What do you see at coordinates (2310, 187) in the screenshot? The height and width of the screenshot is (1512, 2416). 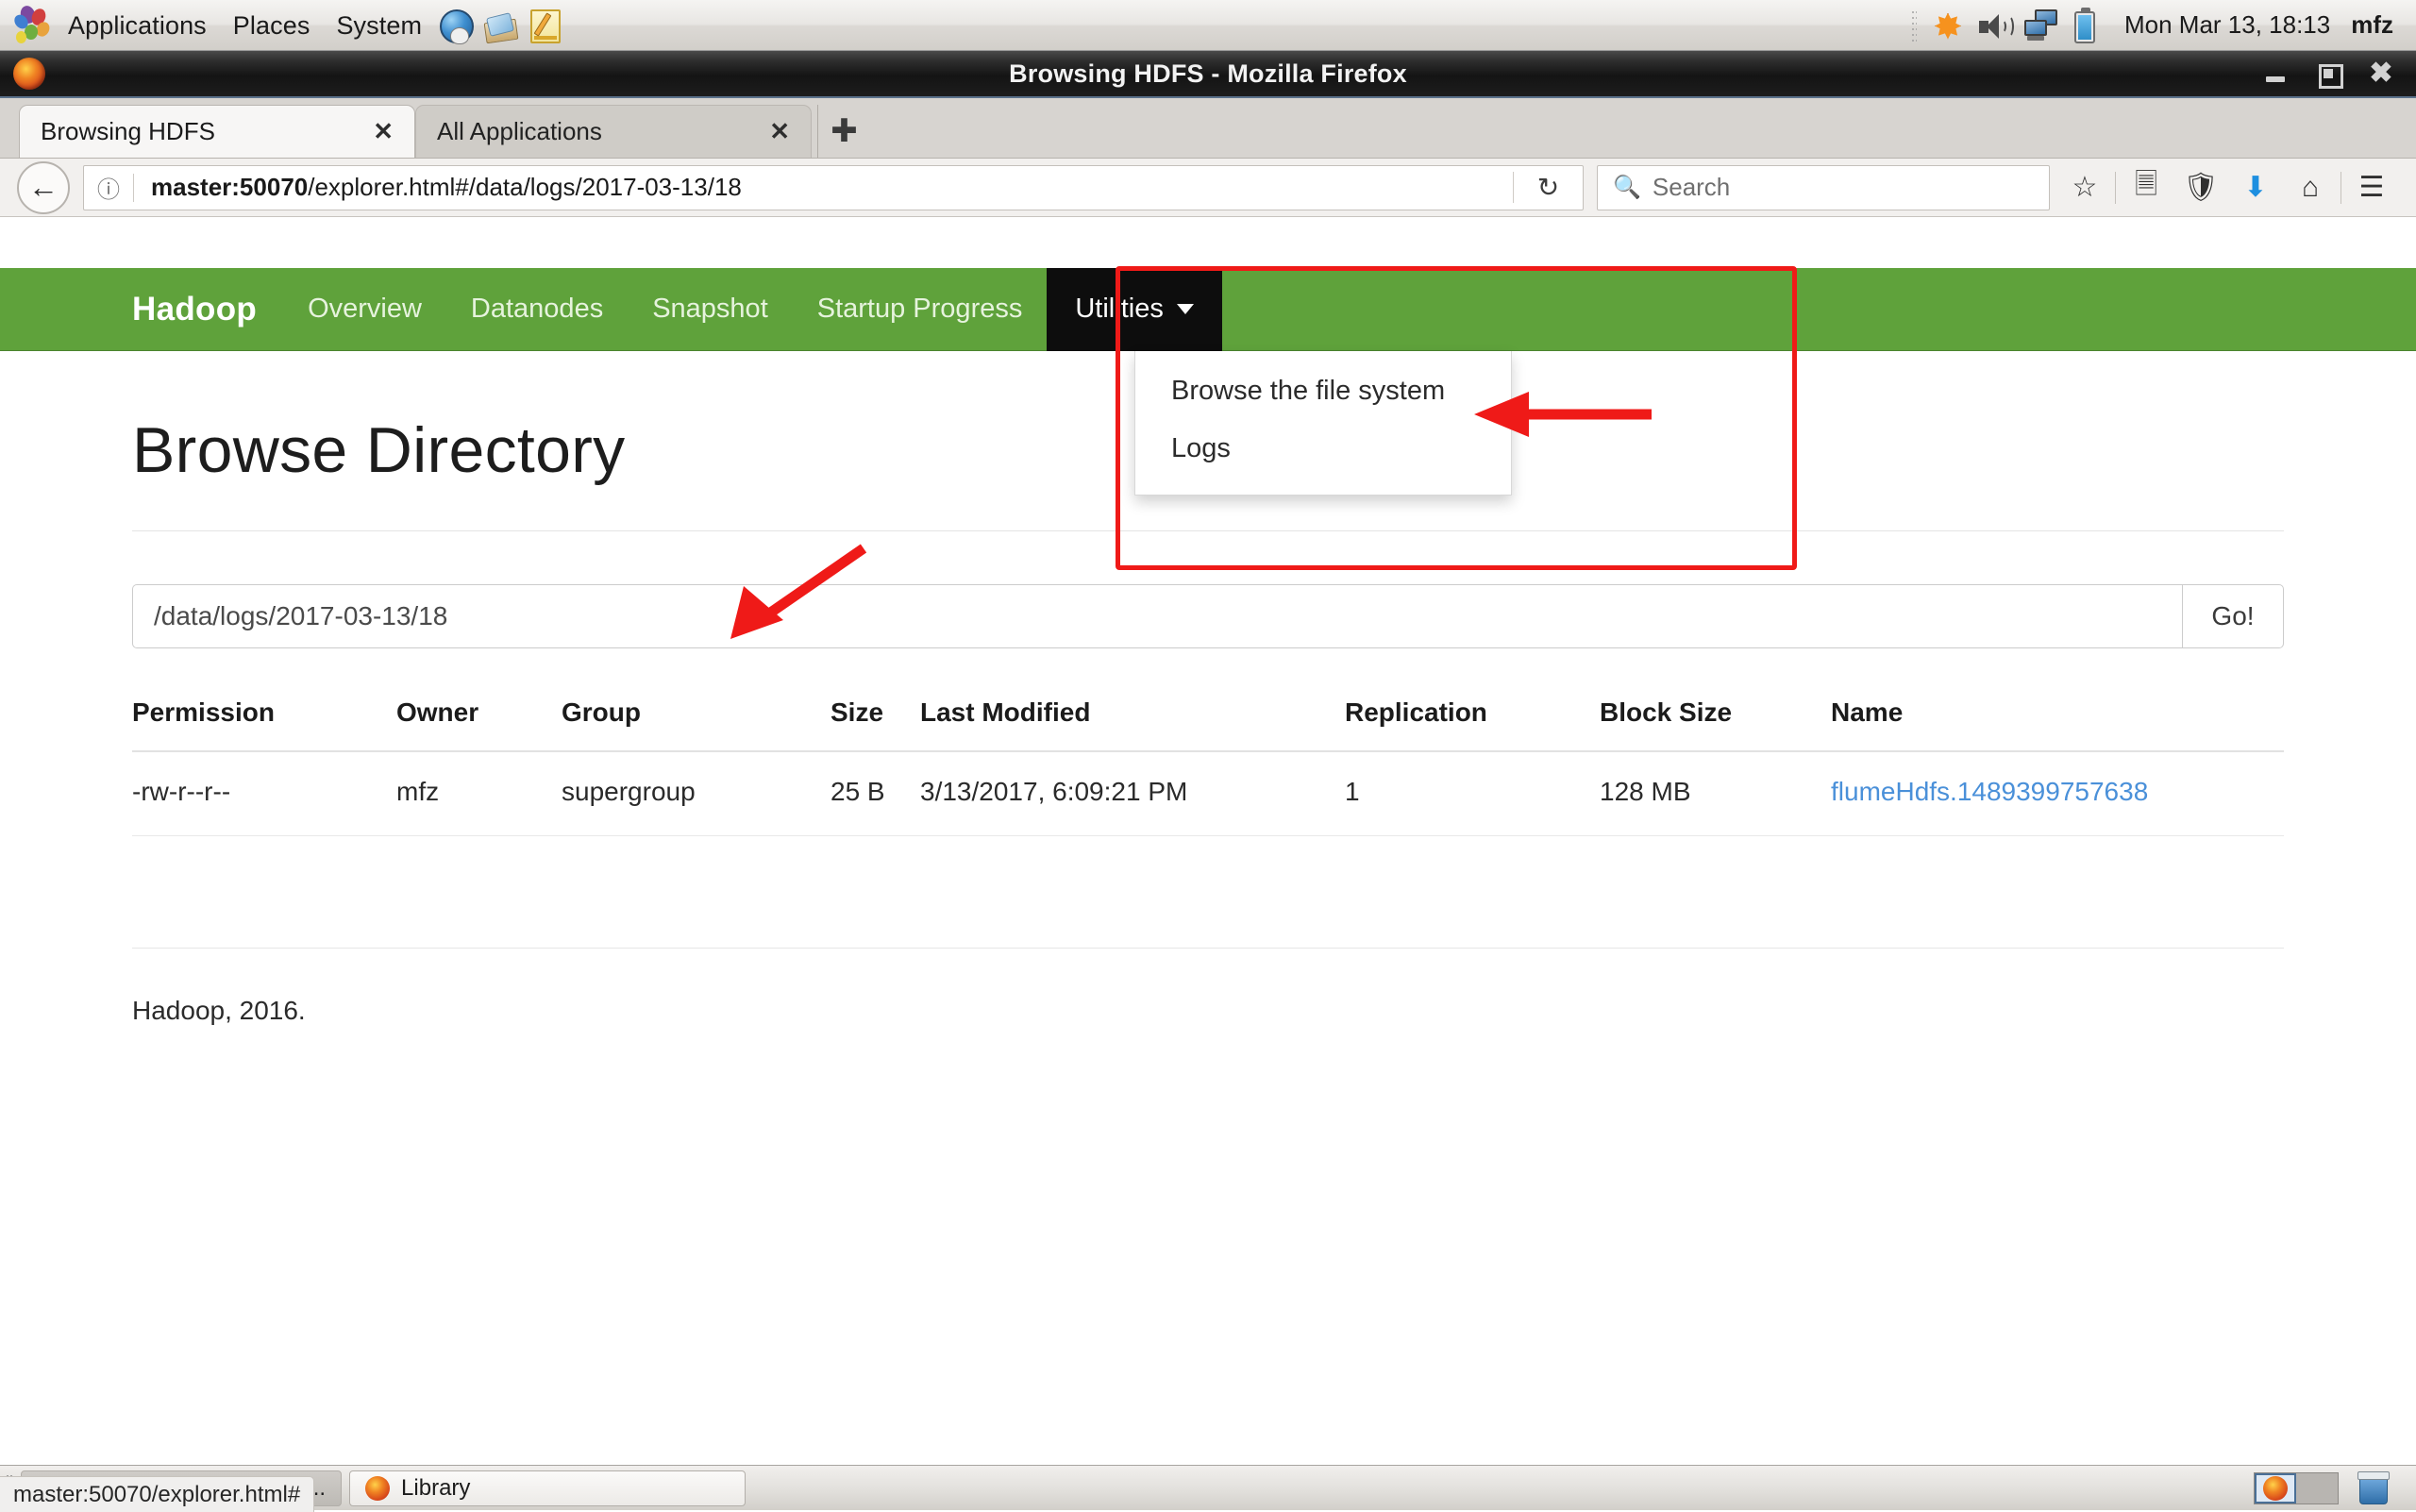 I see `home-icon: ⌂` at bounding box center [2310, 187].